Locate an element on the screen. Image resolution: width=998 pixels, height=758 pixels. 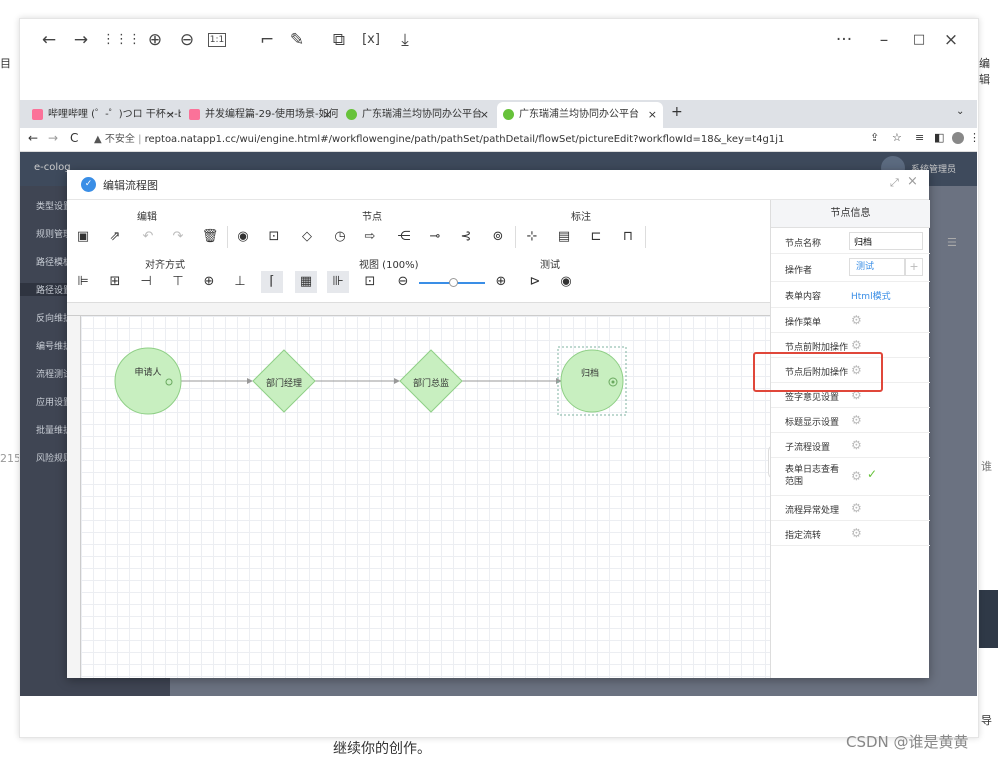
more-button: ··· is located at coordinates (844, 40).